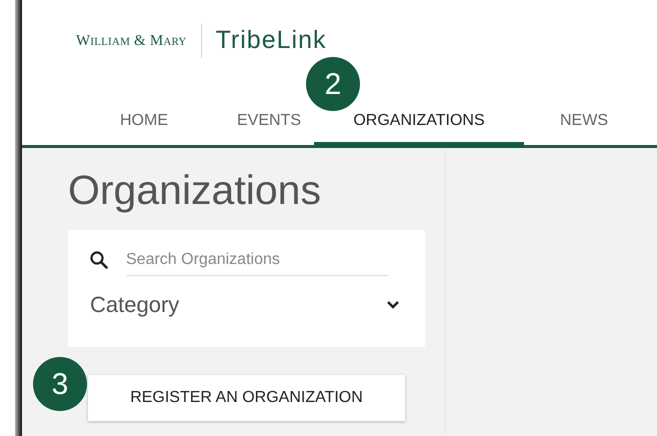 The image size is (657, 436). What do you see at coordinates (393, 305) in the screenshot?
I see `chevron-down-icon` at bounding box center [393, 305].